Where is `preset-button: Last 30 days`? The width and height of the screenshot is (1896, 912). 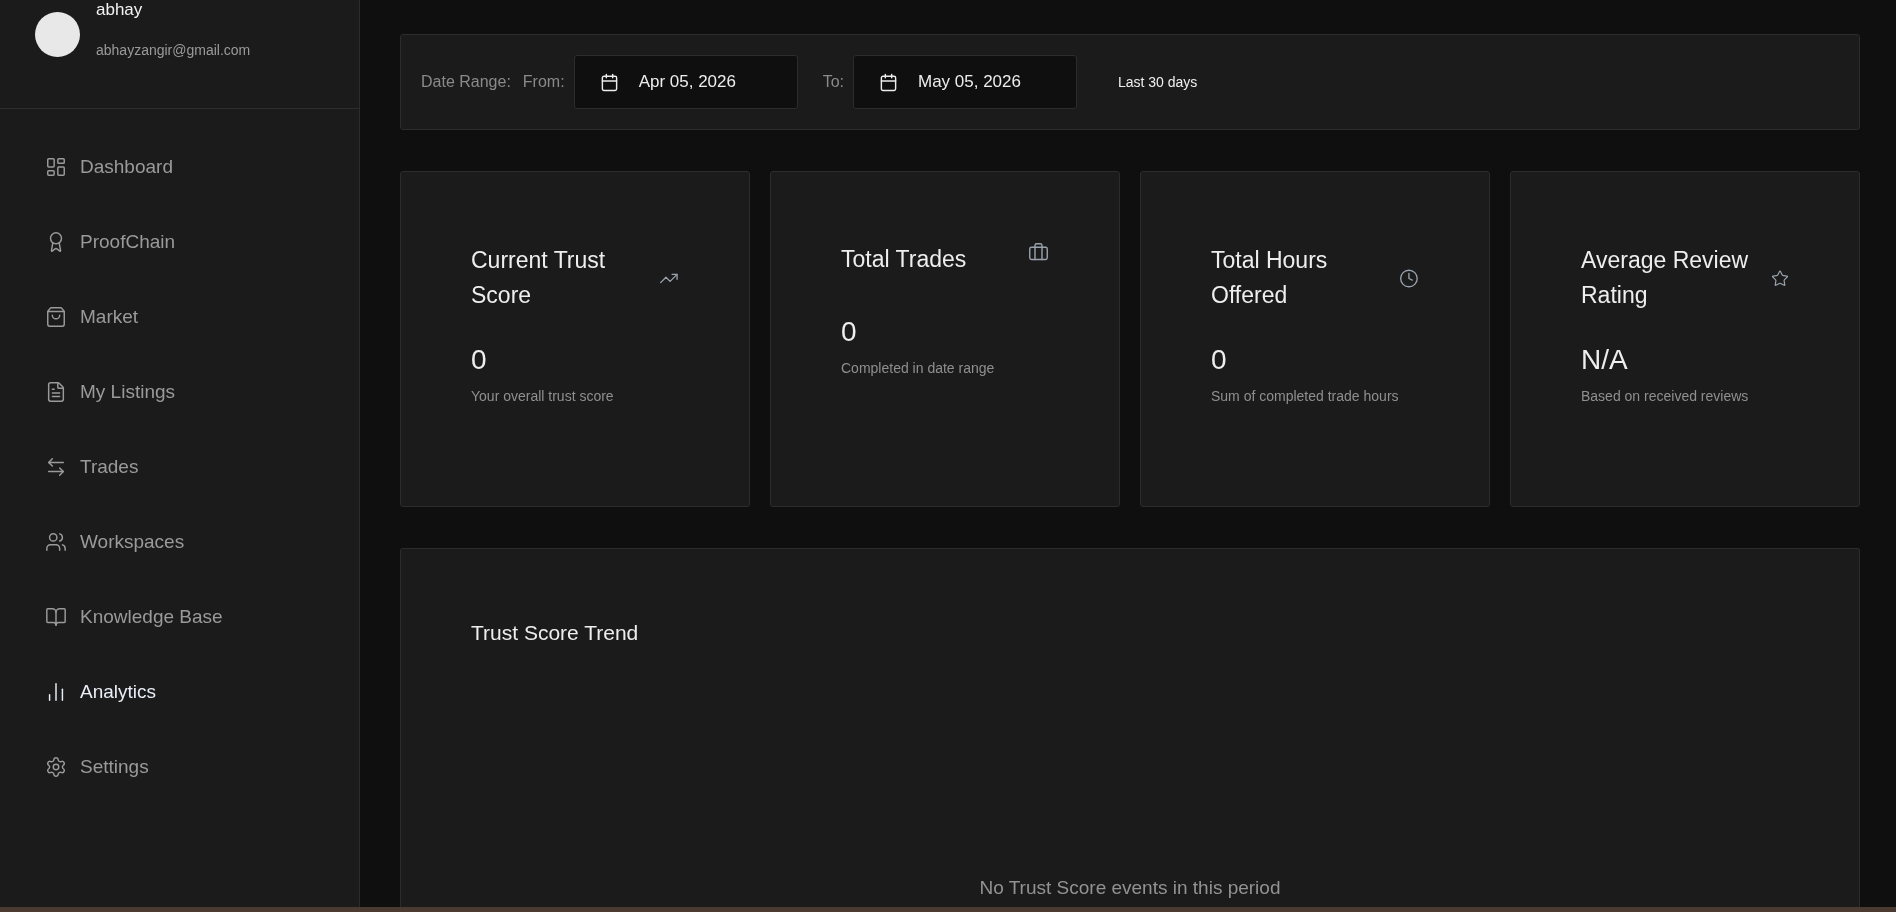 preset-button: Last 30 days is located at coordinates (1157, 82).